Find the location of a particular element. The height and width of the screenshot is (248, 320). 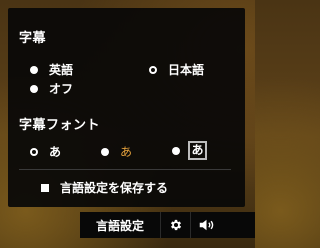

panel-divider is located at coordinates (125, 169).